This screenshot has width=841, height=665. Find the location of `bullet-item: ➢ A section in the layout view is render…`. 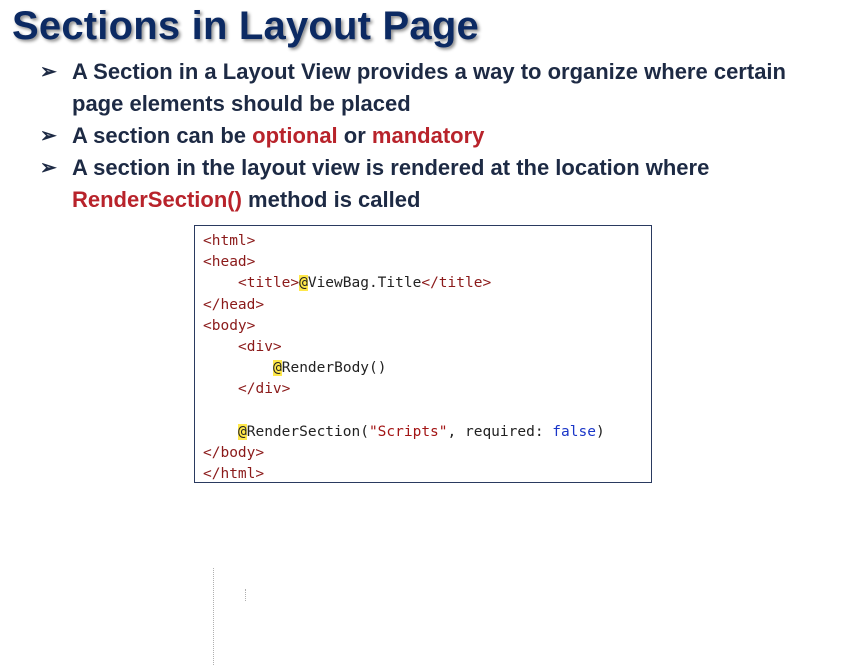

bullet-item: ➢ A section in the layout view is render… is located at coordinates (435, 184).